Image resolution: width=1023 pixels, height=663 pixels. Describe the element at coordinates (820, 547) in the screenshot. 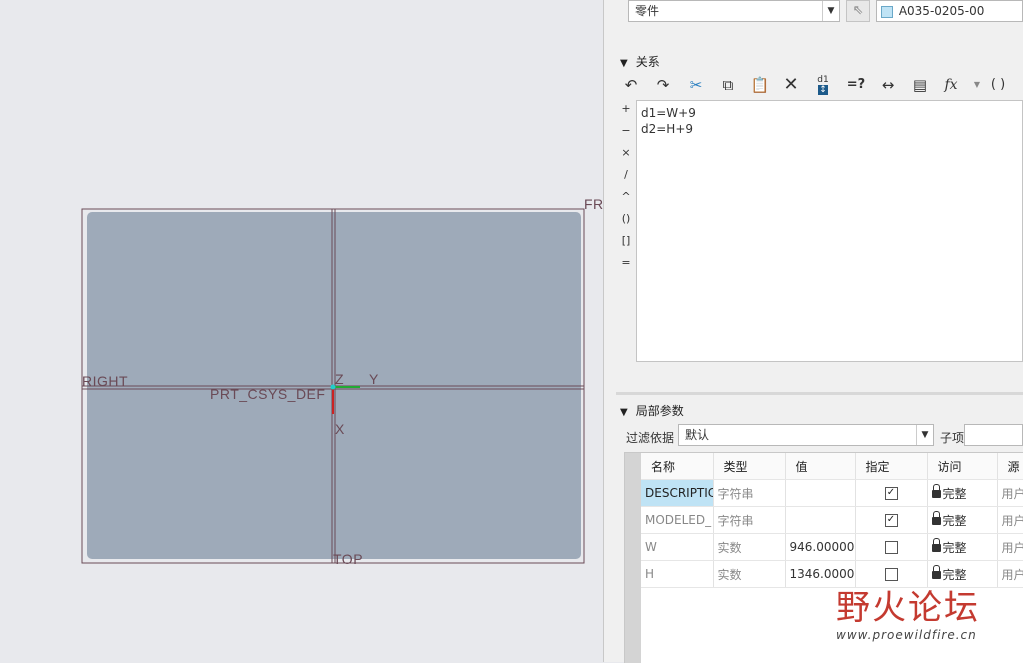

I see `param-value: 946.000000` at that location.